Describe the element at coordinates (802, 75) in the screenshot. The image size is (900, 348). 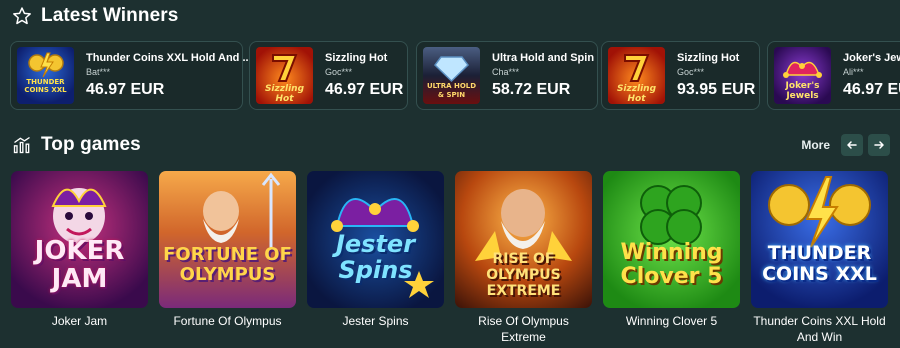
I see `winner-game-thumbnail: Joker's Jewels` at that location.